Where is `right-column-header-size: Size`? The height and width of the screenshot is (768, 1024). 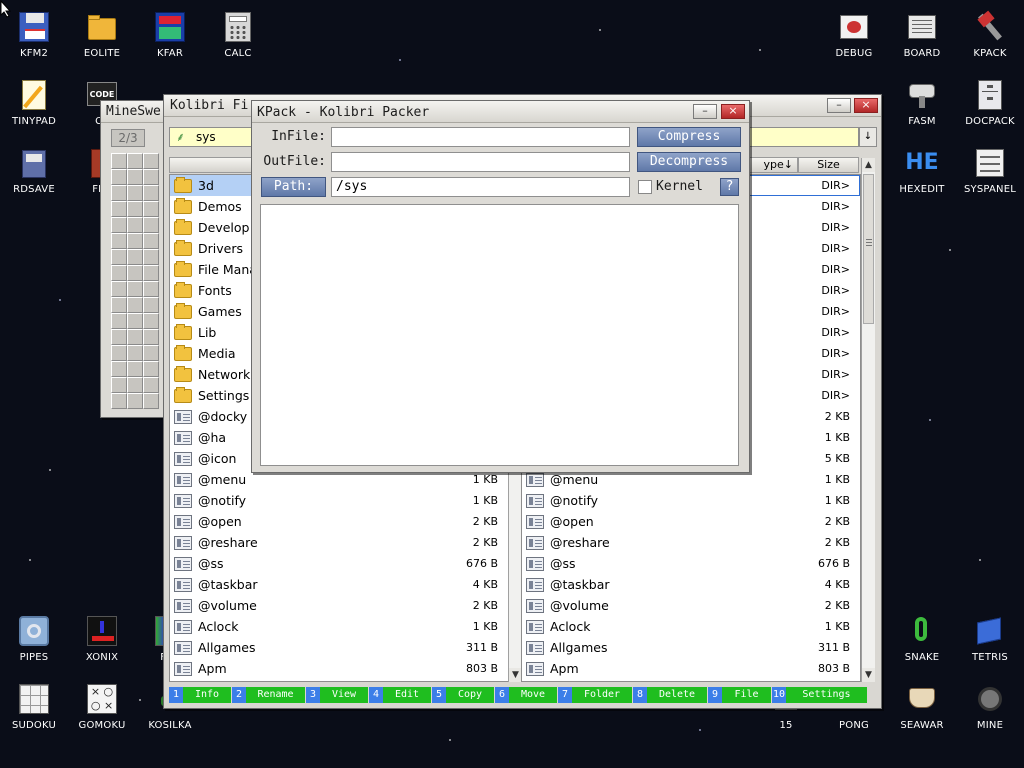
right-column-header-size: Size is located at coordinates (828, 165).